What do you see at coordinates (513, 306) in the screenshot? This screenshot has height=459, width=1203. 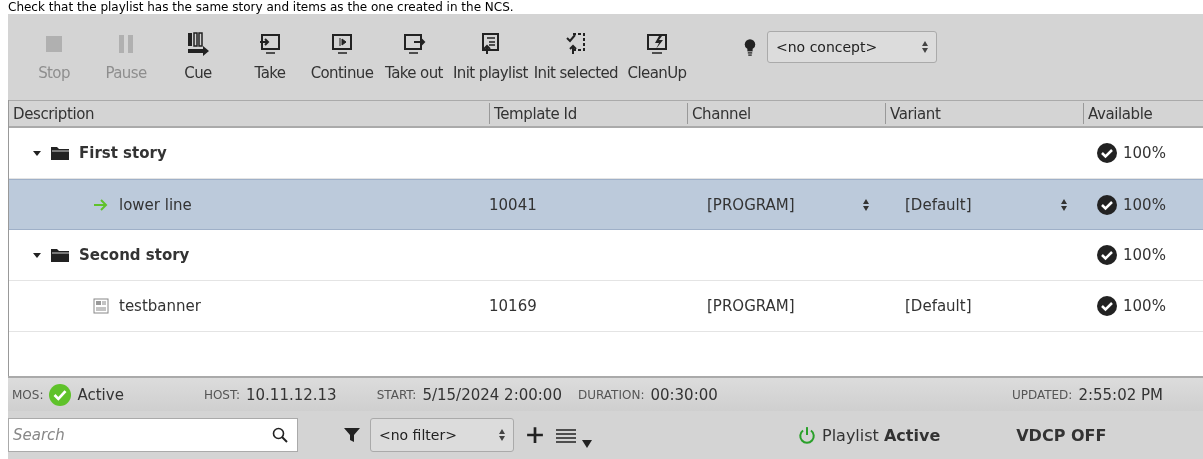 I see `template-id-text: 10169` at bounding box center [513, 306].